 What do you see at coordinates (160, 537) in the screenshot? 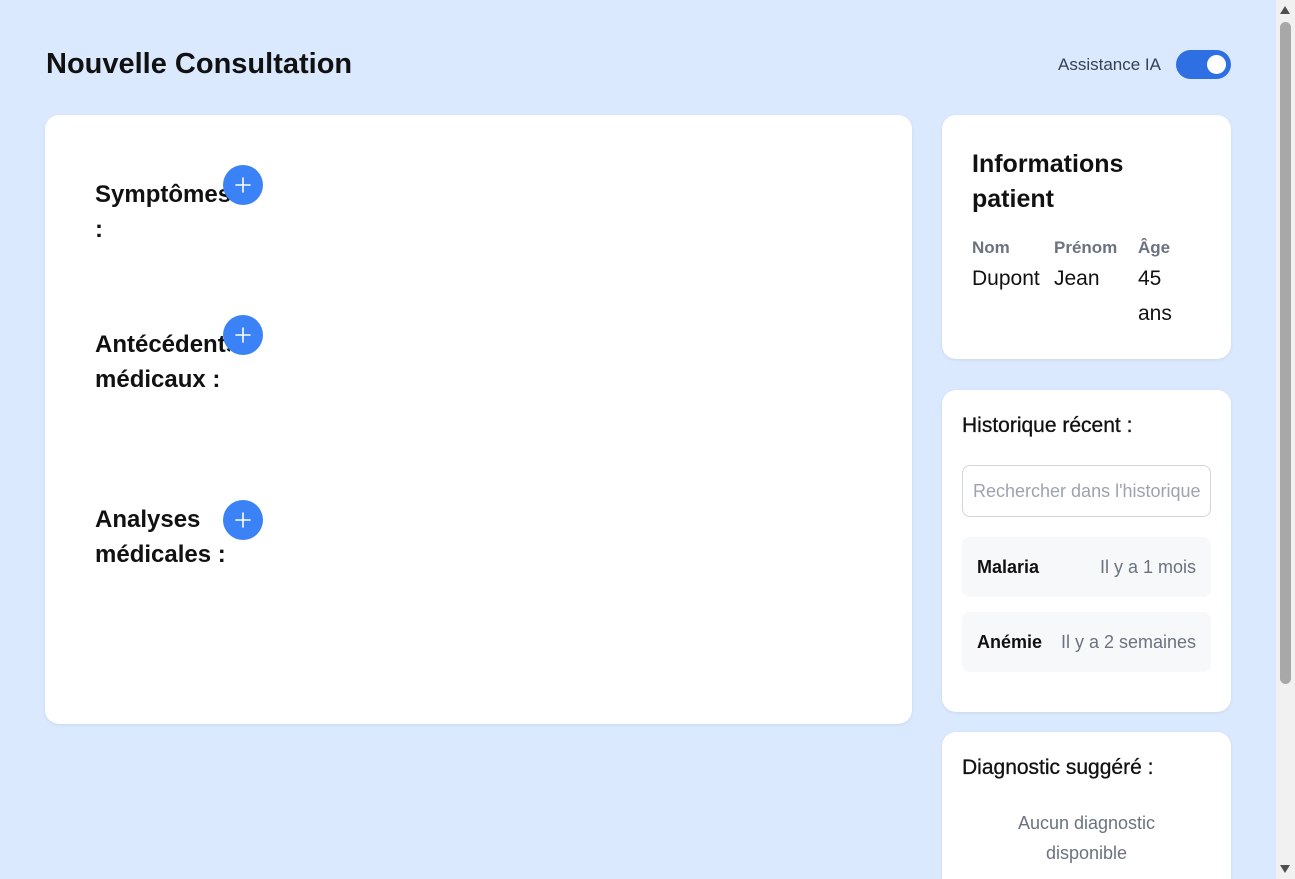
I see `section-title-medical-tests: Analyses médicales :` at bounding box center [160, 537].